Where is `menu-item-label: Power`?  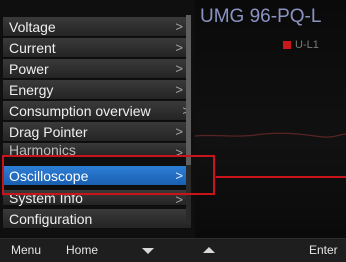
menu-item-label: Power is located at coordinates (29, 68).